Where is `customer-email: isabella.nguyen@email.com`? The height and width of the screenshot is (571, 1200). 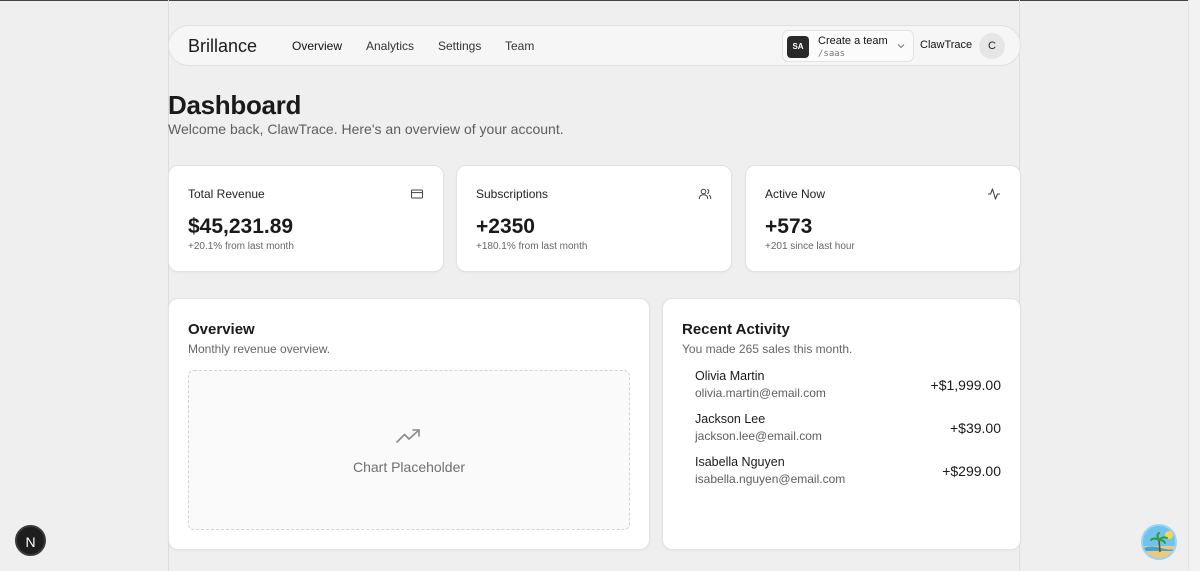
customer-email: isabella.nguyen@email.com is located at coordinates (770, 479).